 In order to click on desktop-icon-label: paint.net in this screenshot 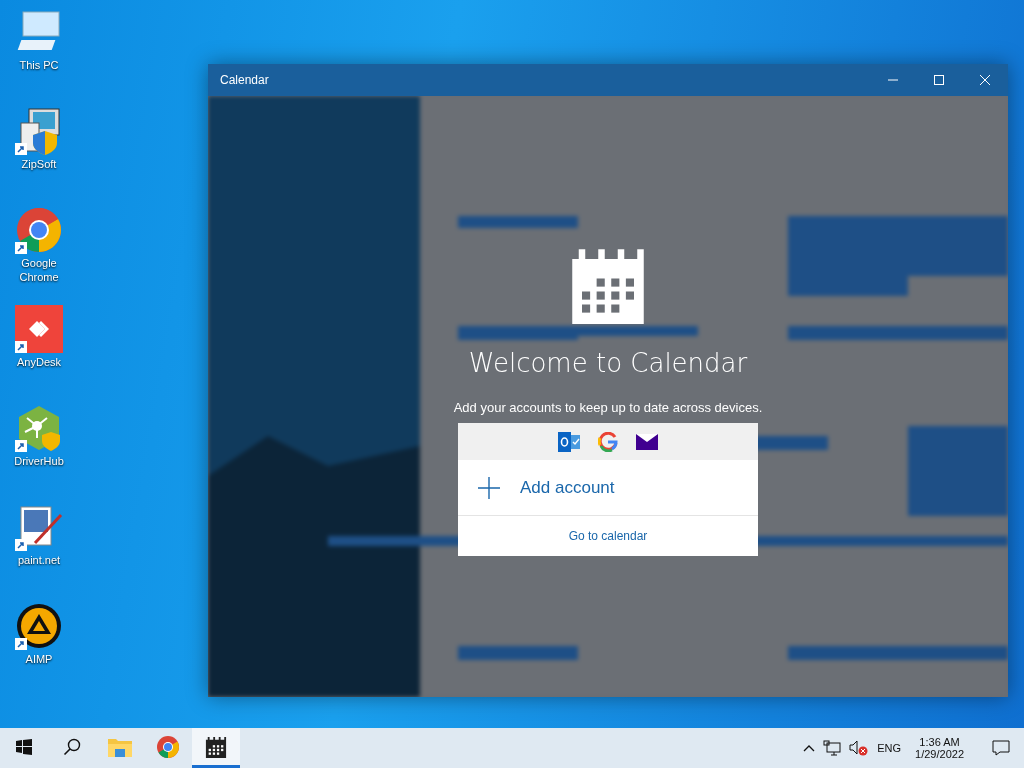, I will do `click(39, 560)`.